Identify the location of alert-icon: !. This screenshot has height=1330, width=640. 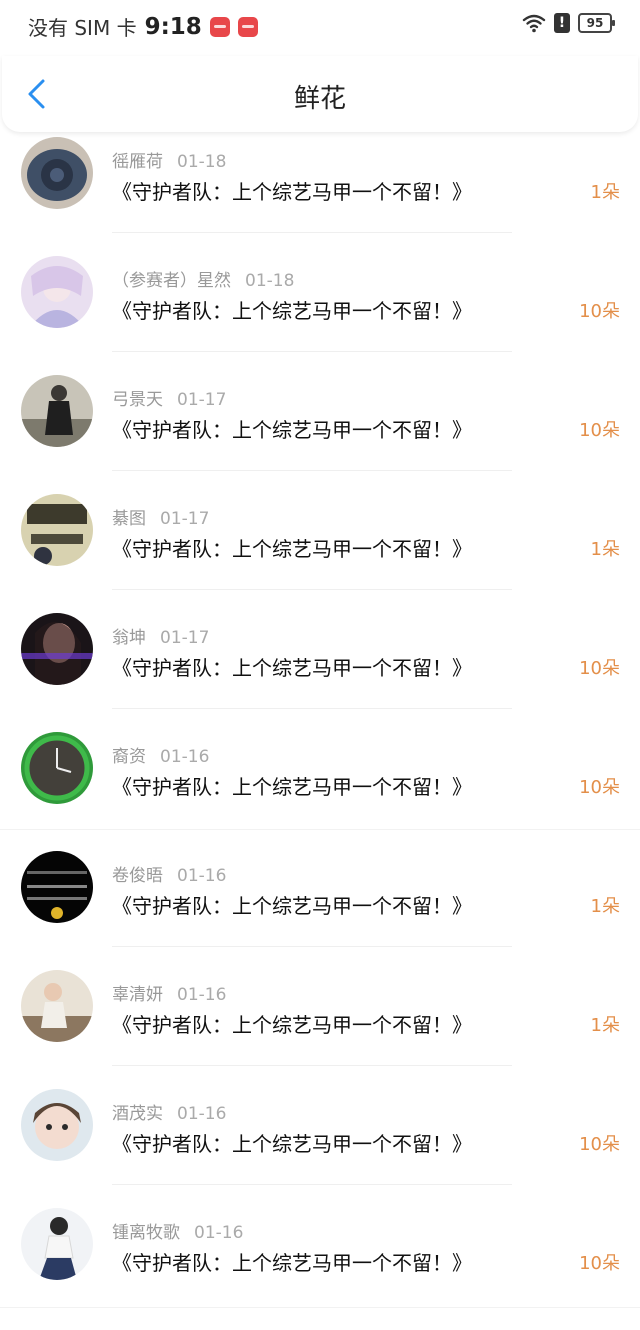
(562, 23).